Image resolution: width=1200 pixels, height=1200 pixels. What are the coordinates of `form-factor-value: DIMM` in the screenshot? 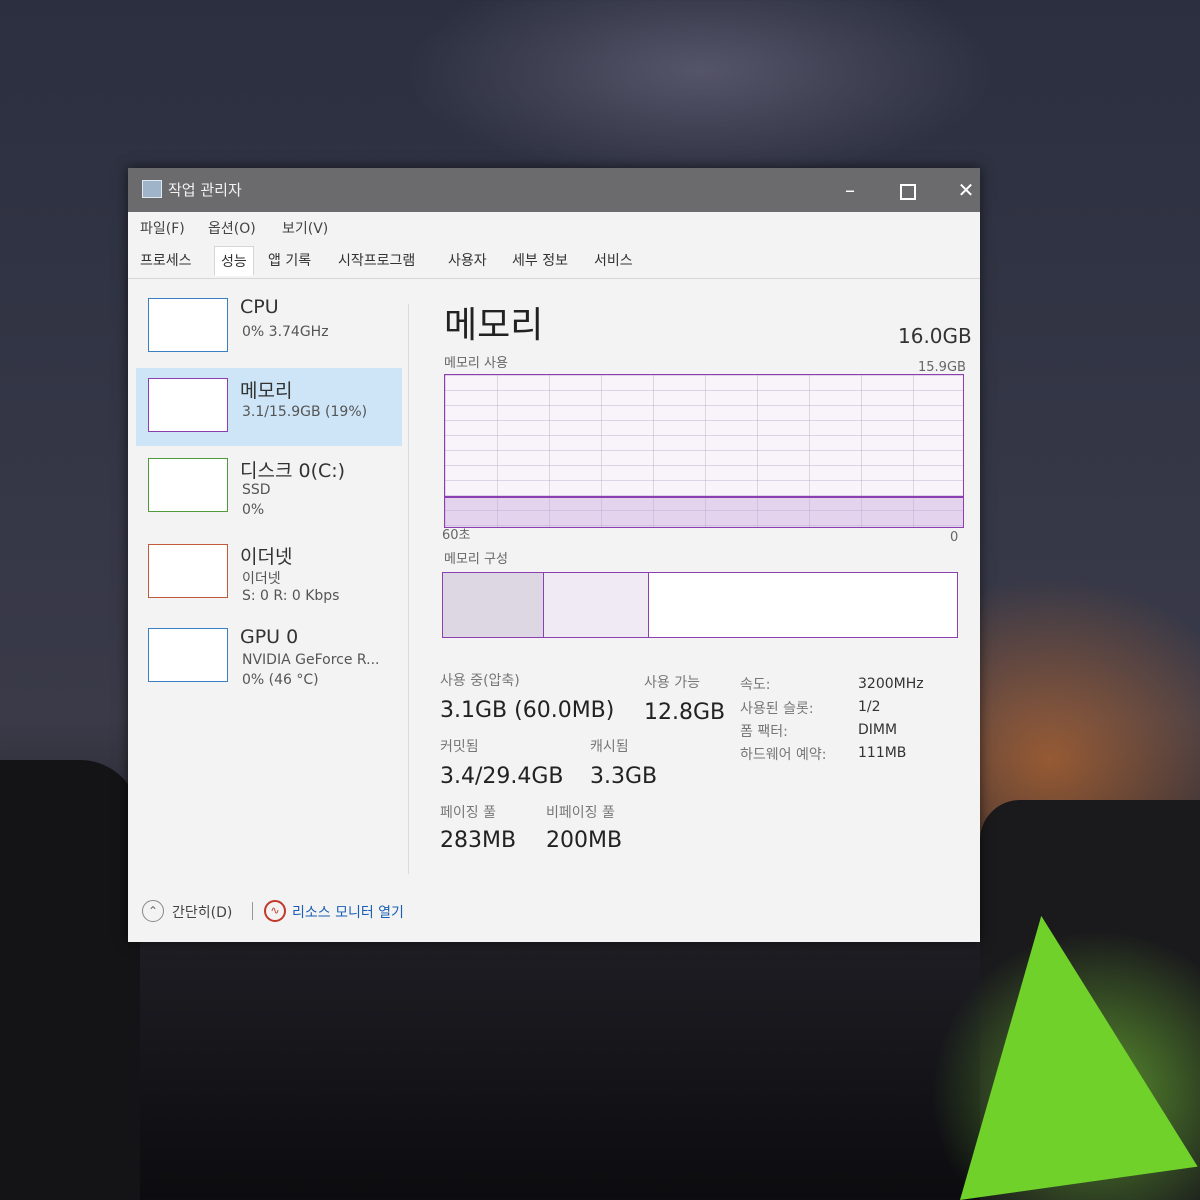 It's located at (878, 730).